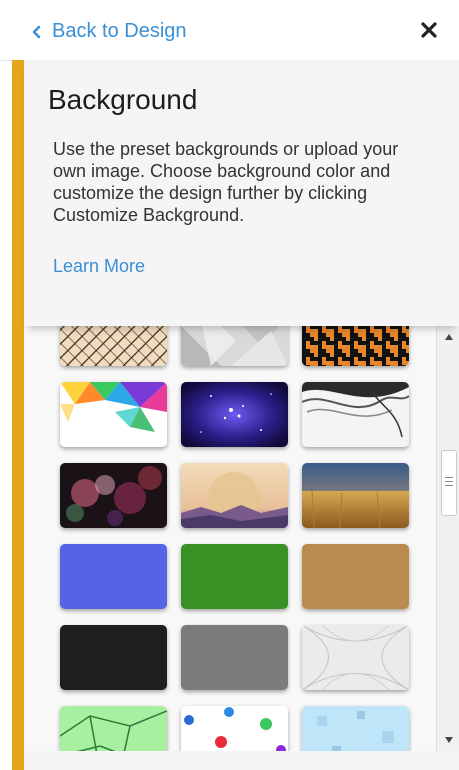 The height and width of the screenshot is (770, 459). What do you see at coordinates (119, 31) in the screenshot?
I see `back-link-label: Back to Design` at bounding box center [119, 31].